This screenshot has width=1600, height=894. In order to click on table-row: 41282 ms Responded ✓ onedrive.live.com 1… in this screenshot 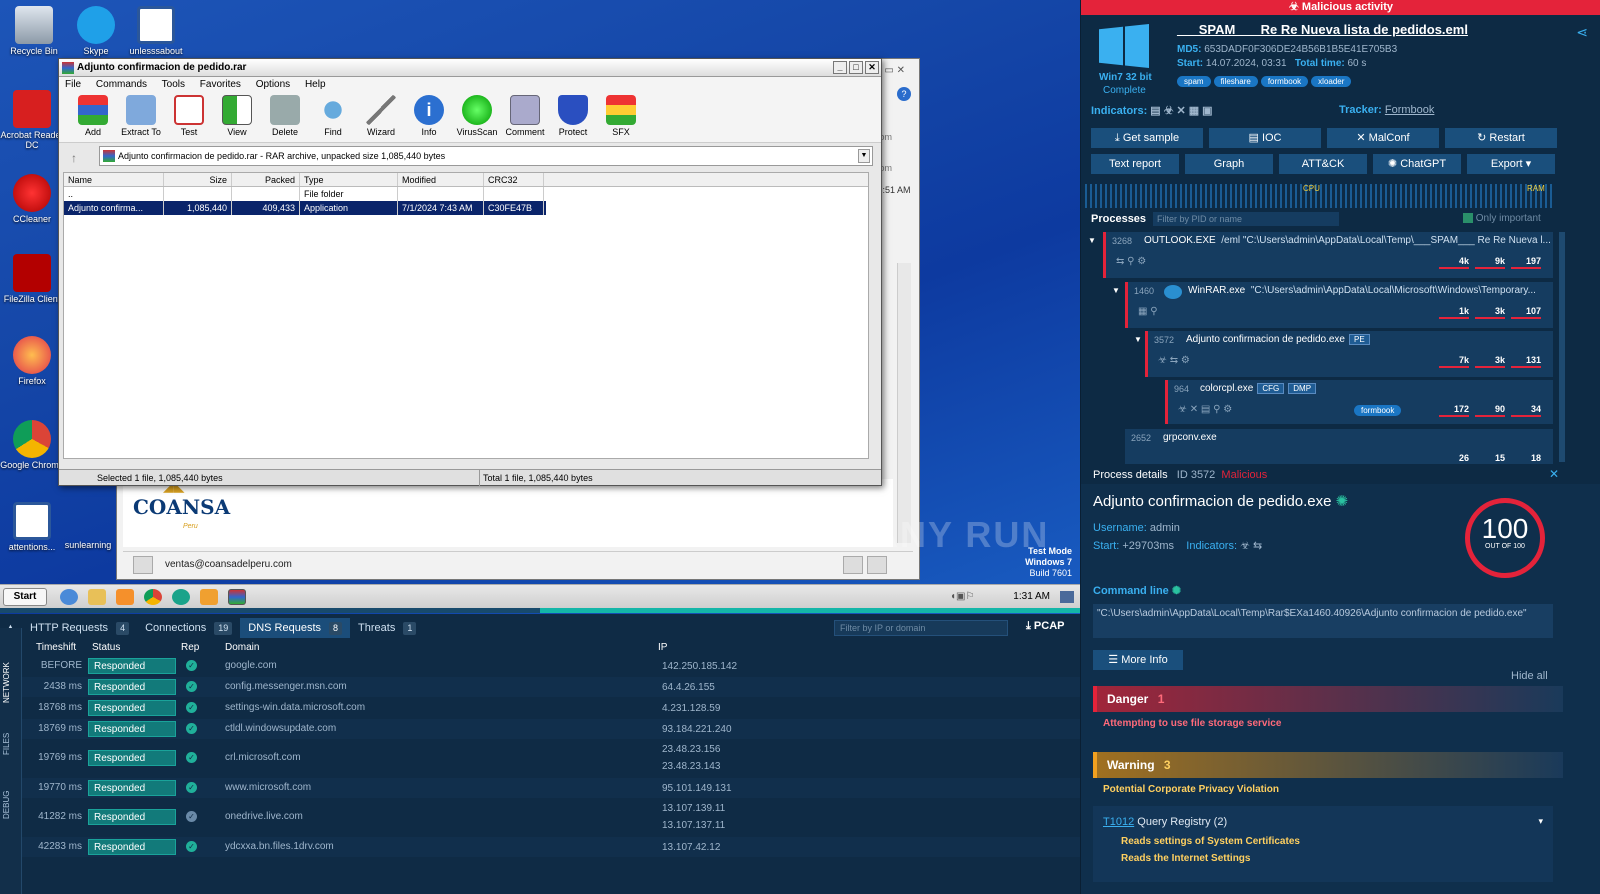, I will do `click(551, 817)`.